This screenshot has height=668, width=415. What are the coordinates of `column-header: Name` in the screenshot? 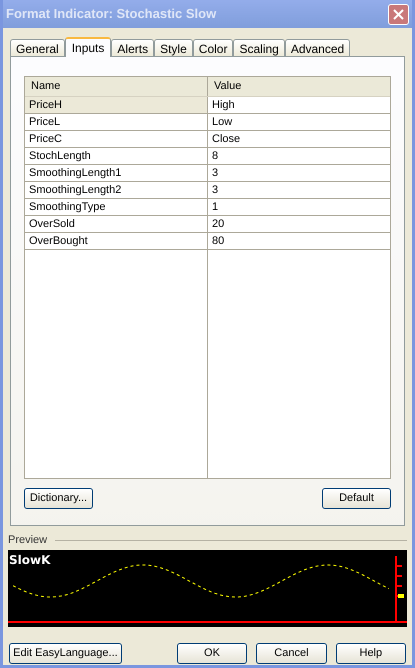 It's located at (116, 86).